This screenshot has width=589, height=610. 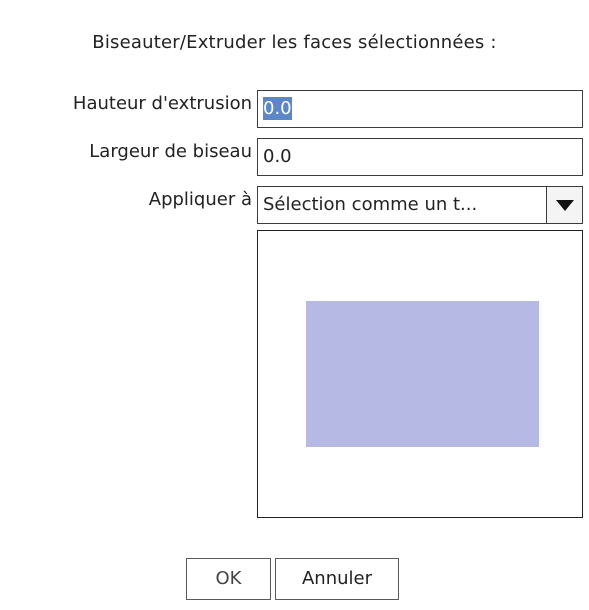 What do you see at coordinates (277, 156) in the screenshot?
I see `bevel-width-value: 0.0` at bounding box center [277, 156].